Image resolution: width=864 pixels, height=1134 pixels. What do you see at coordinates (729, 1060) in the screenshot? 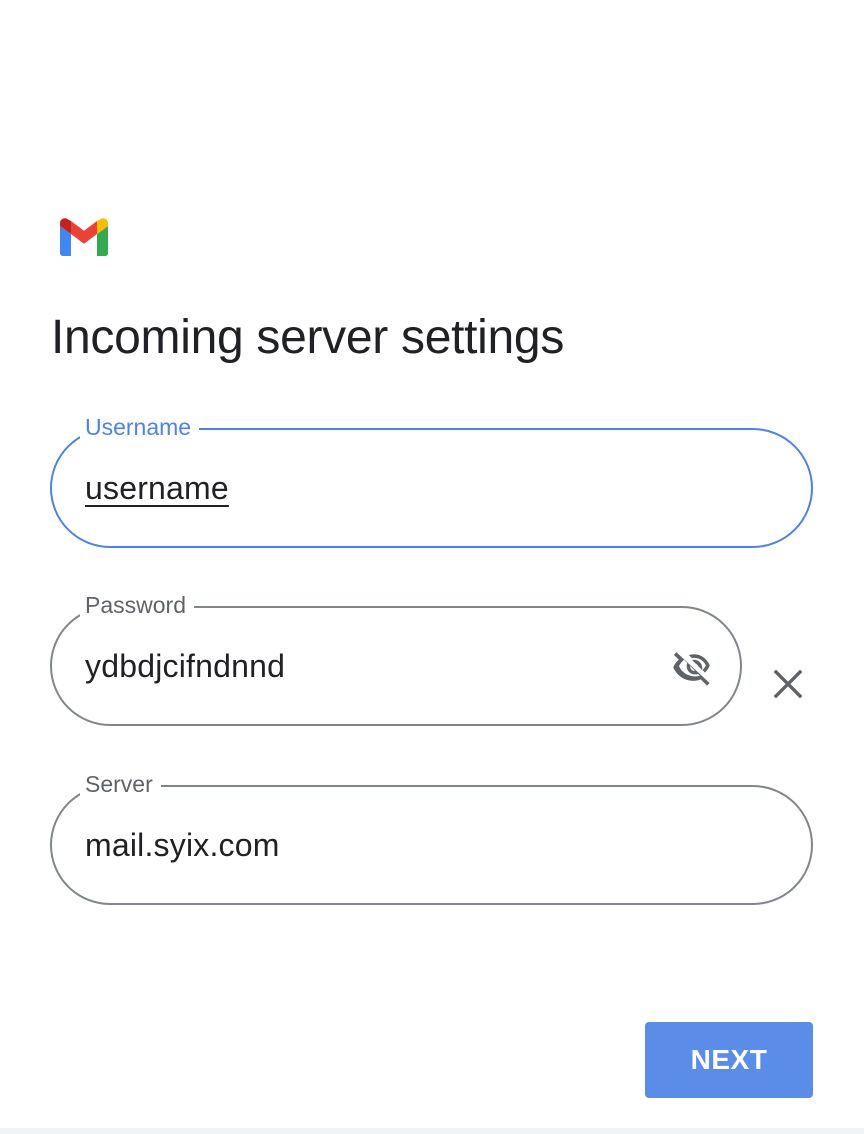
I see `next-button: NEXT` at bounding box center [729, 1060].